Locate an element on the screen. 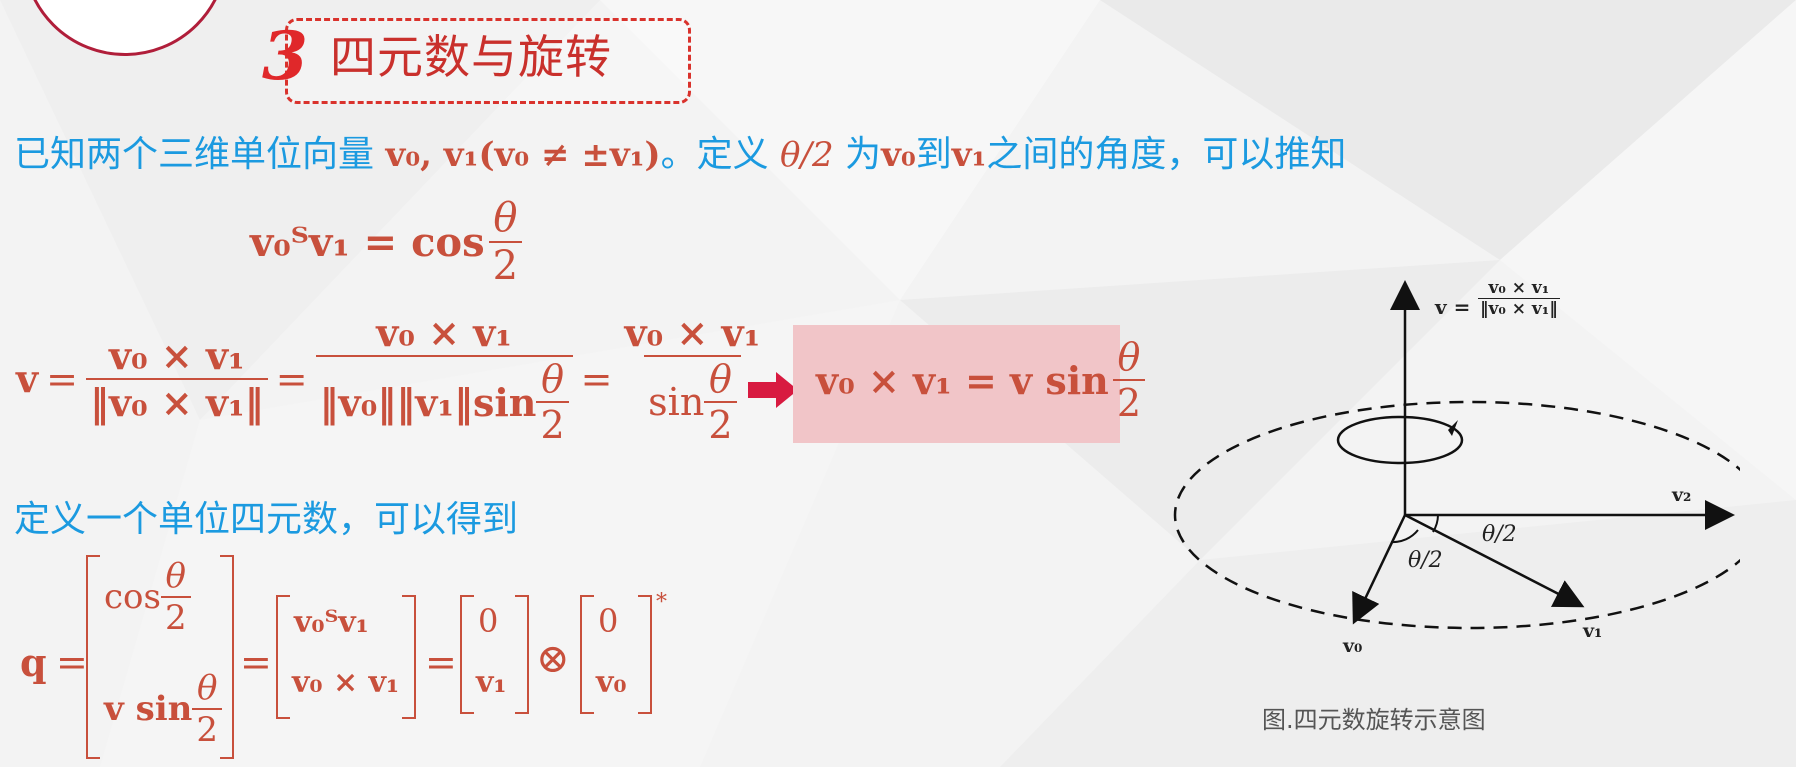  conjugate-star: * is located at coordinates (661, 602).